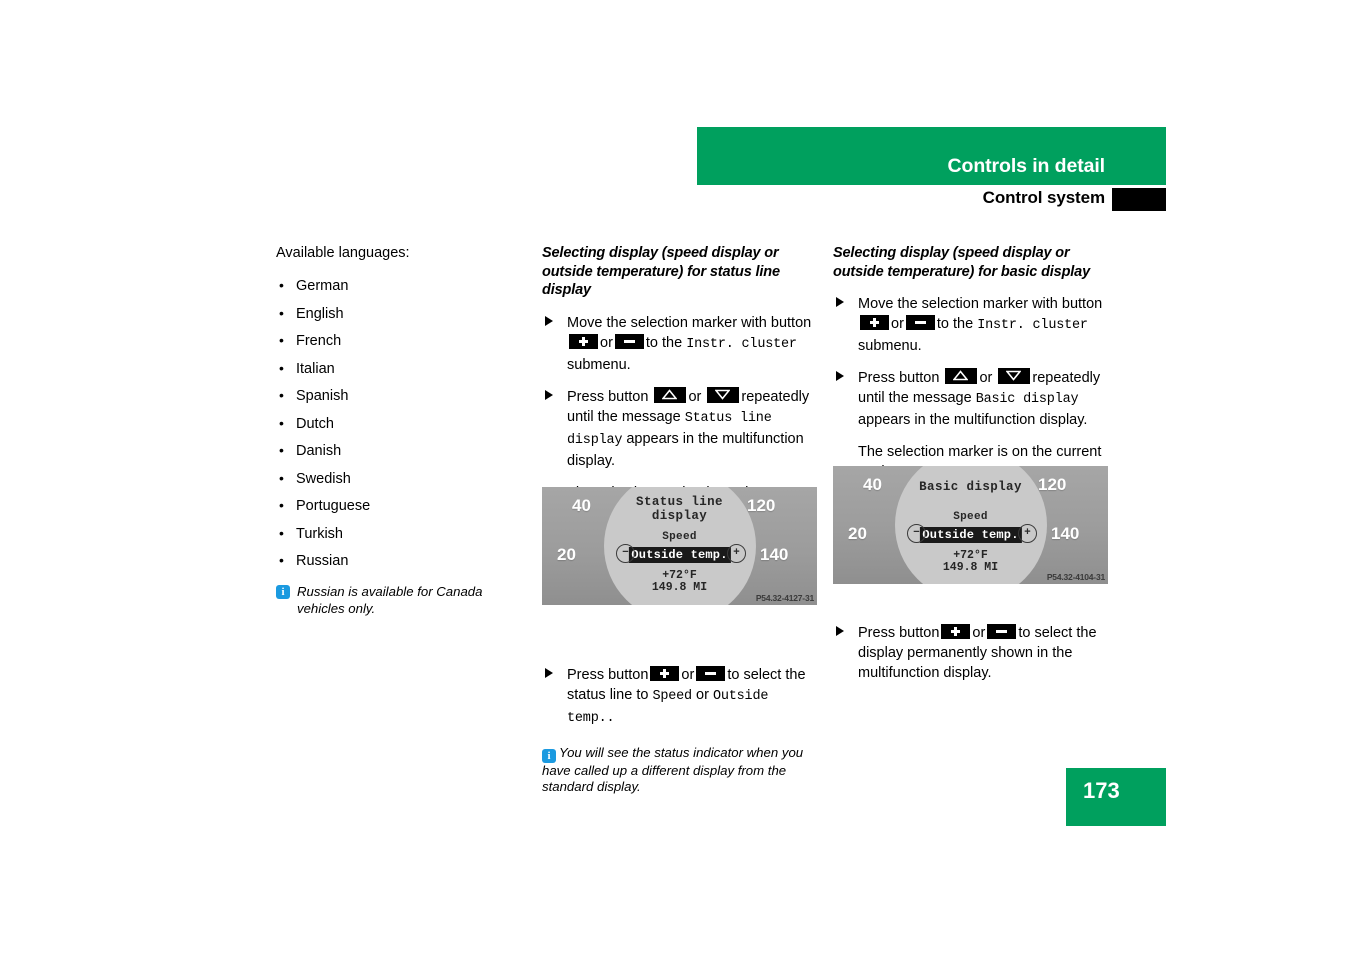 This screenshot has width=1351, height=954. What do you see at coordinates (396, 560) in the screenshot?
I see `list-item: Russian` at bounding box center [396, 560].